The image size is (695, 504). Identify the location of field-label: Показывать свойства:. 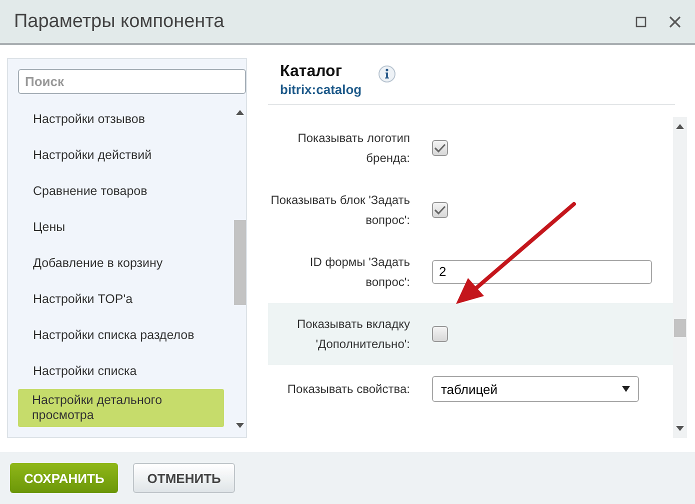
(348, 389).